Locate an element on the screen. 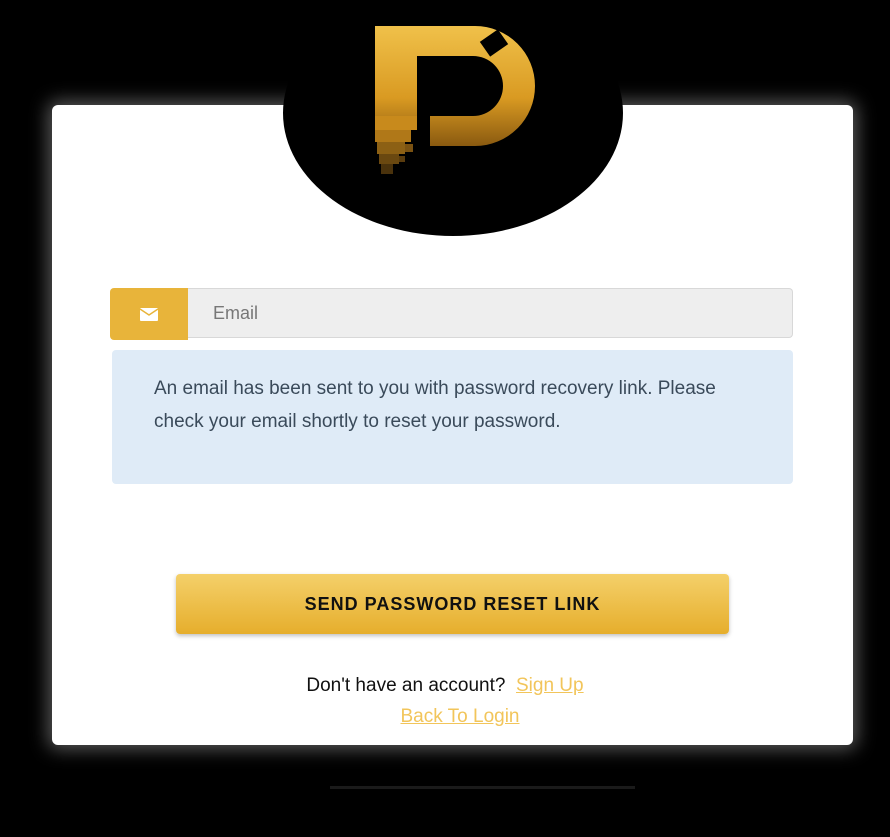  login-line: Back To Login is located at coordinates (445, 717).